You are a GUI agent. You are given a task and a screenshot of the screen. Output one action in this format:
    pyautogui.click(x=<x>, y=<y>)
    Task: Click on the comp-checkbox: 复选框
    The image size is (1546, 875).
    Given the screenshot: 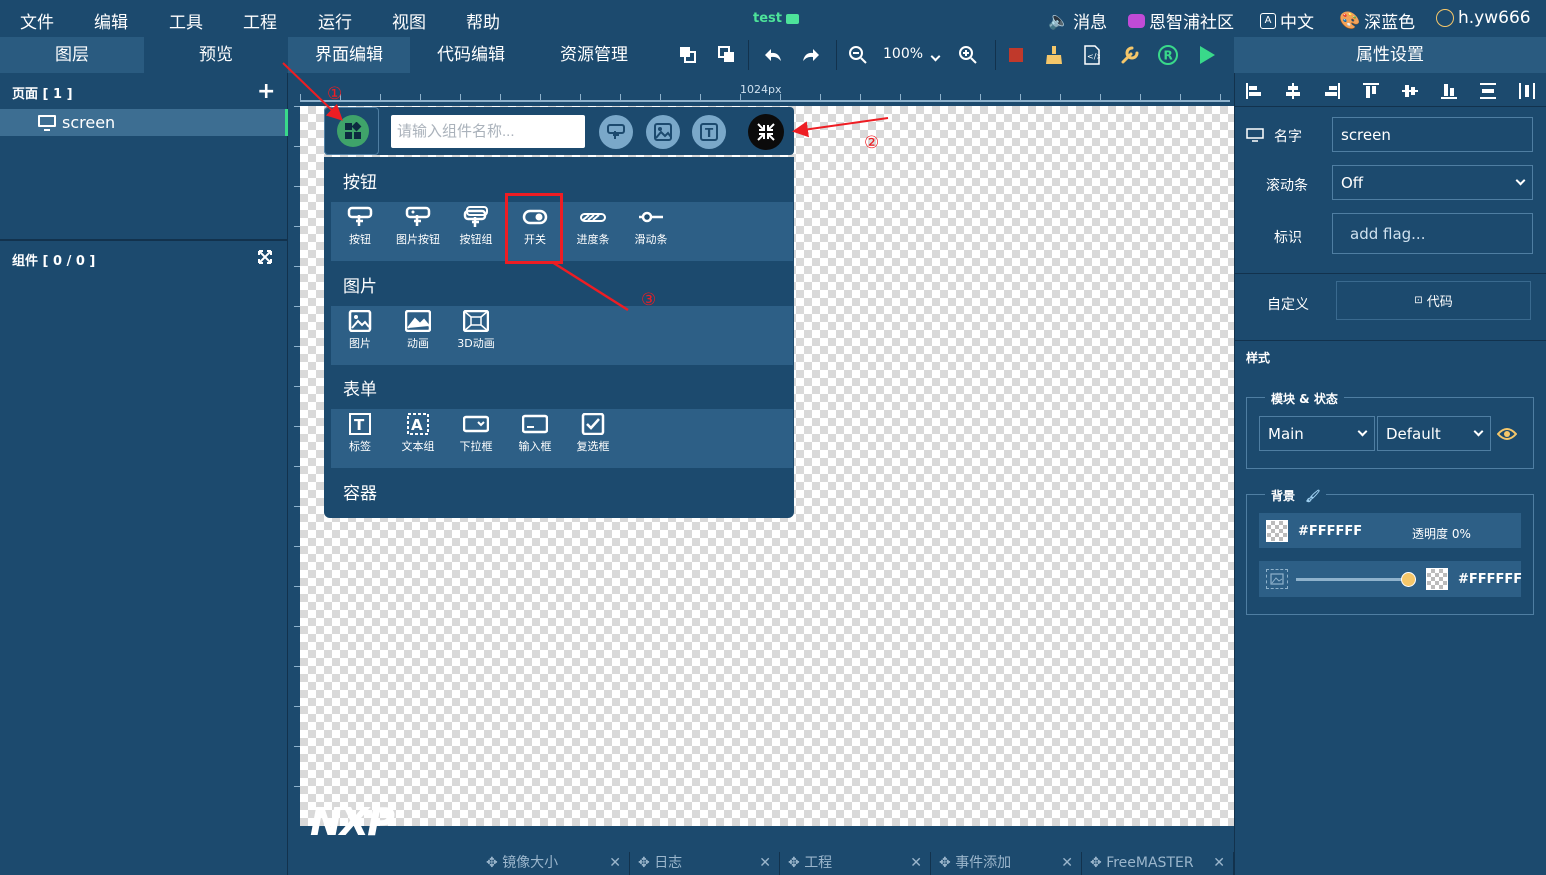 What is the action you would take?
    pyautogui.click(x=593, y=433)
    